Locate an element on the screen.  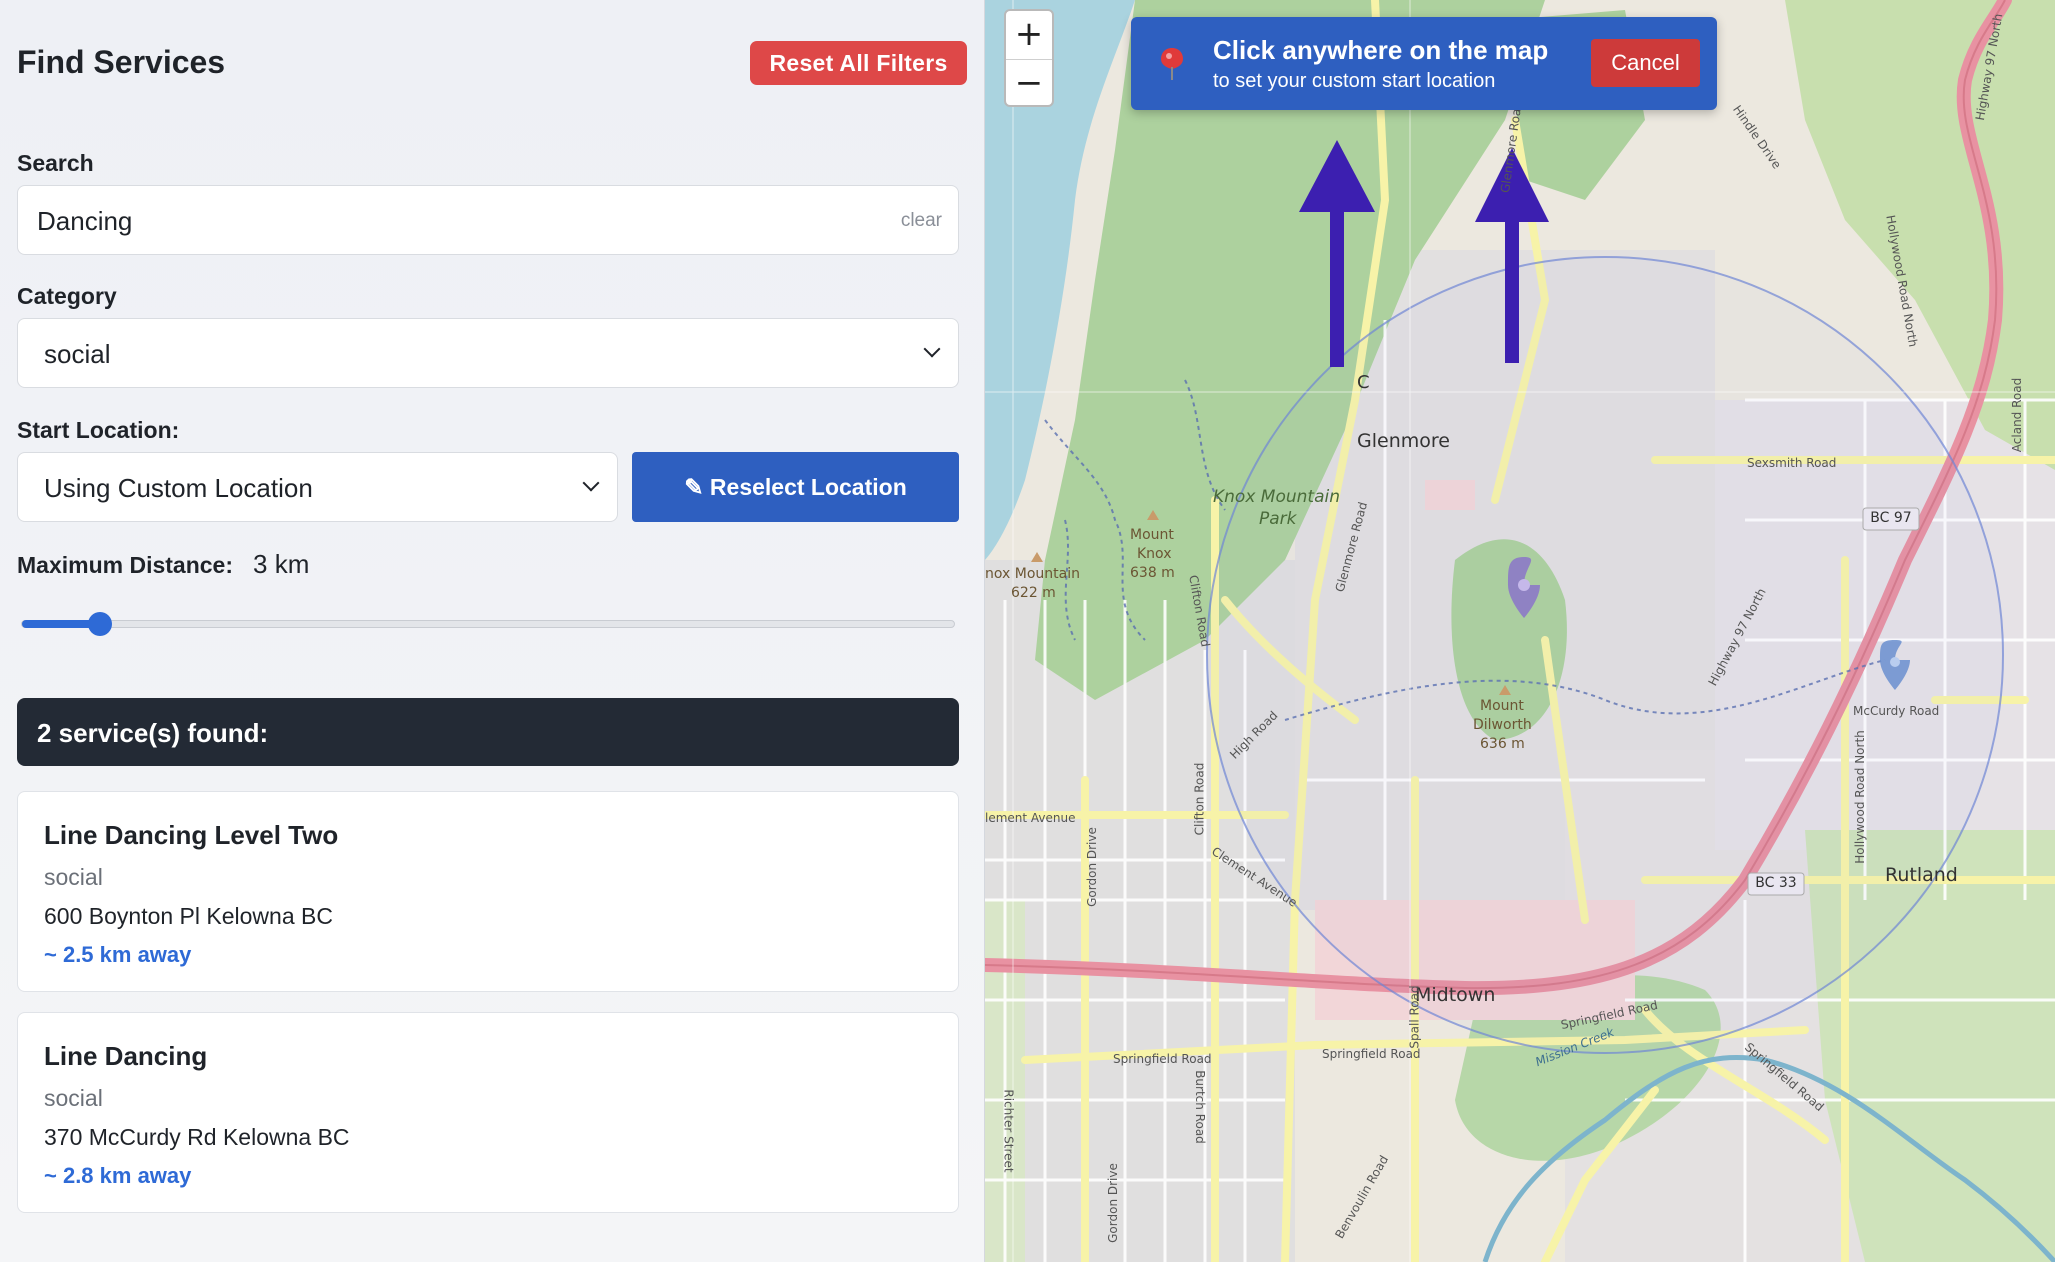
page-title: Find Services is located at coordinates (121, 62).